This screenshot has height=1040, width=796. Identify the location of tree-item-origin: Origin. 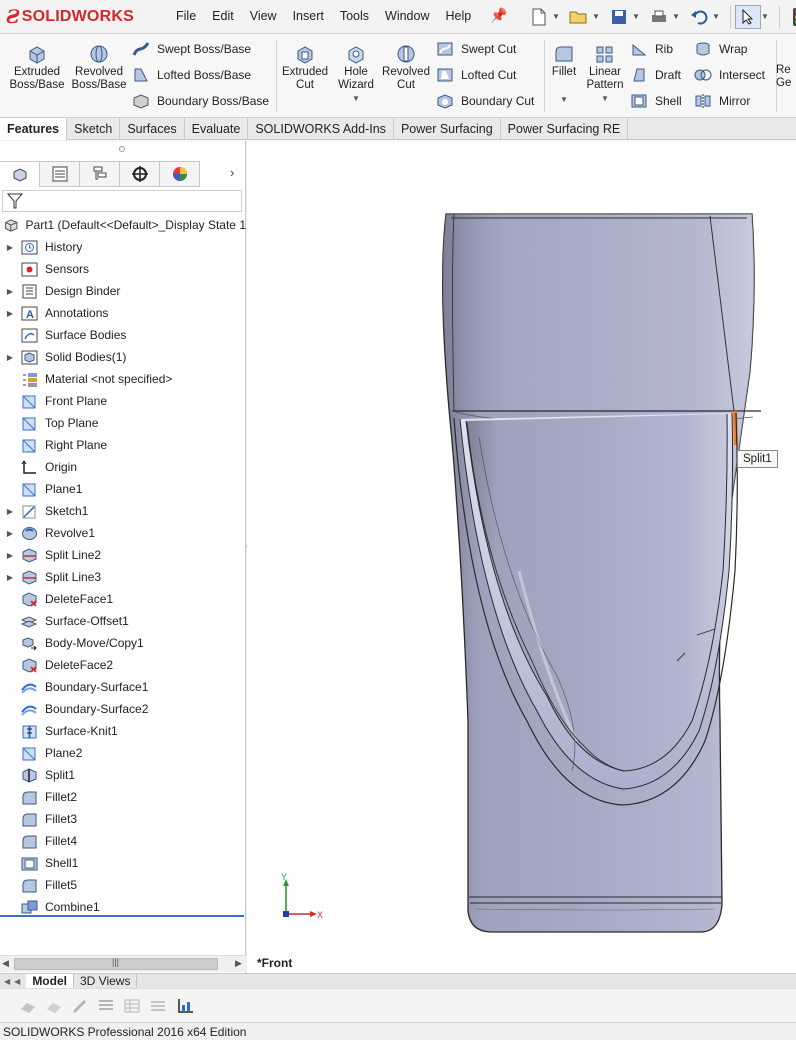
(123, 467).